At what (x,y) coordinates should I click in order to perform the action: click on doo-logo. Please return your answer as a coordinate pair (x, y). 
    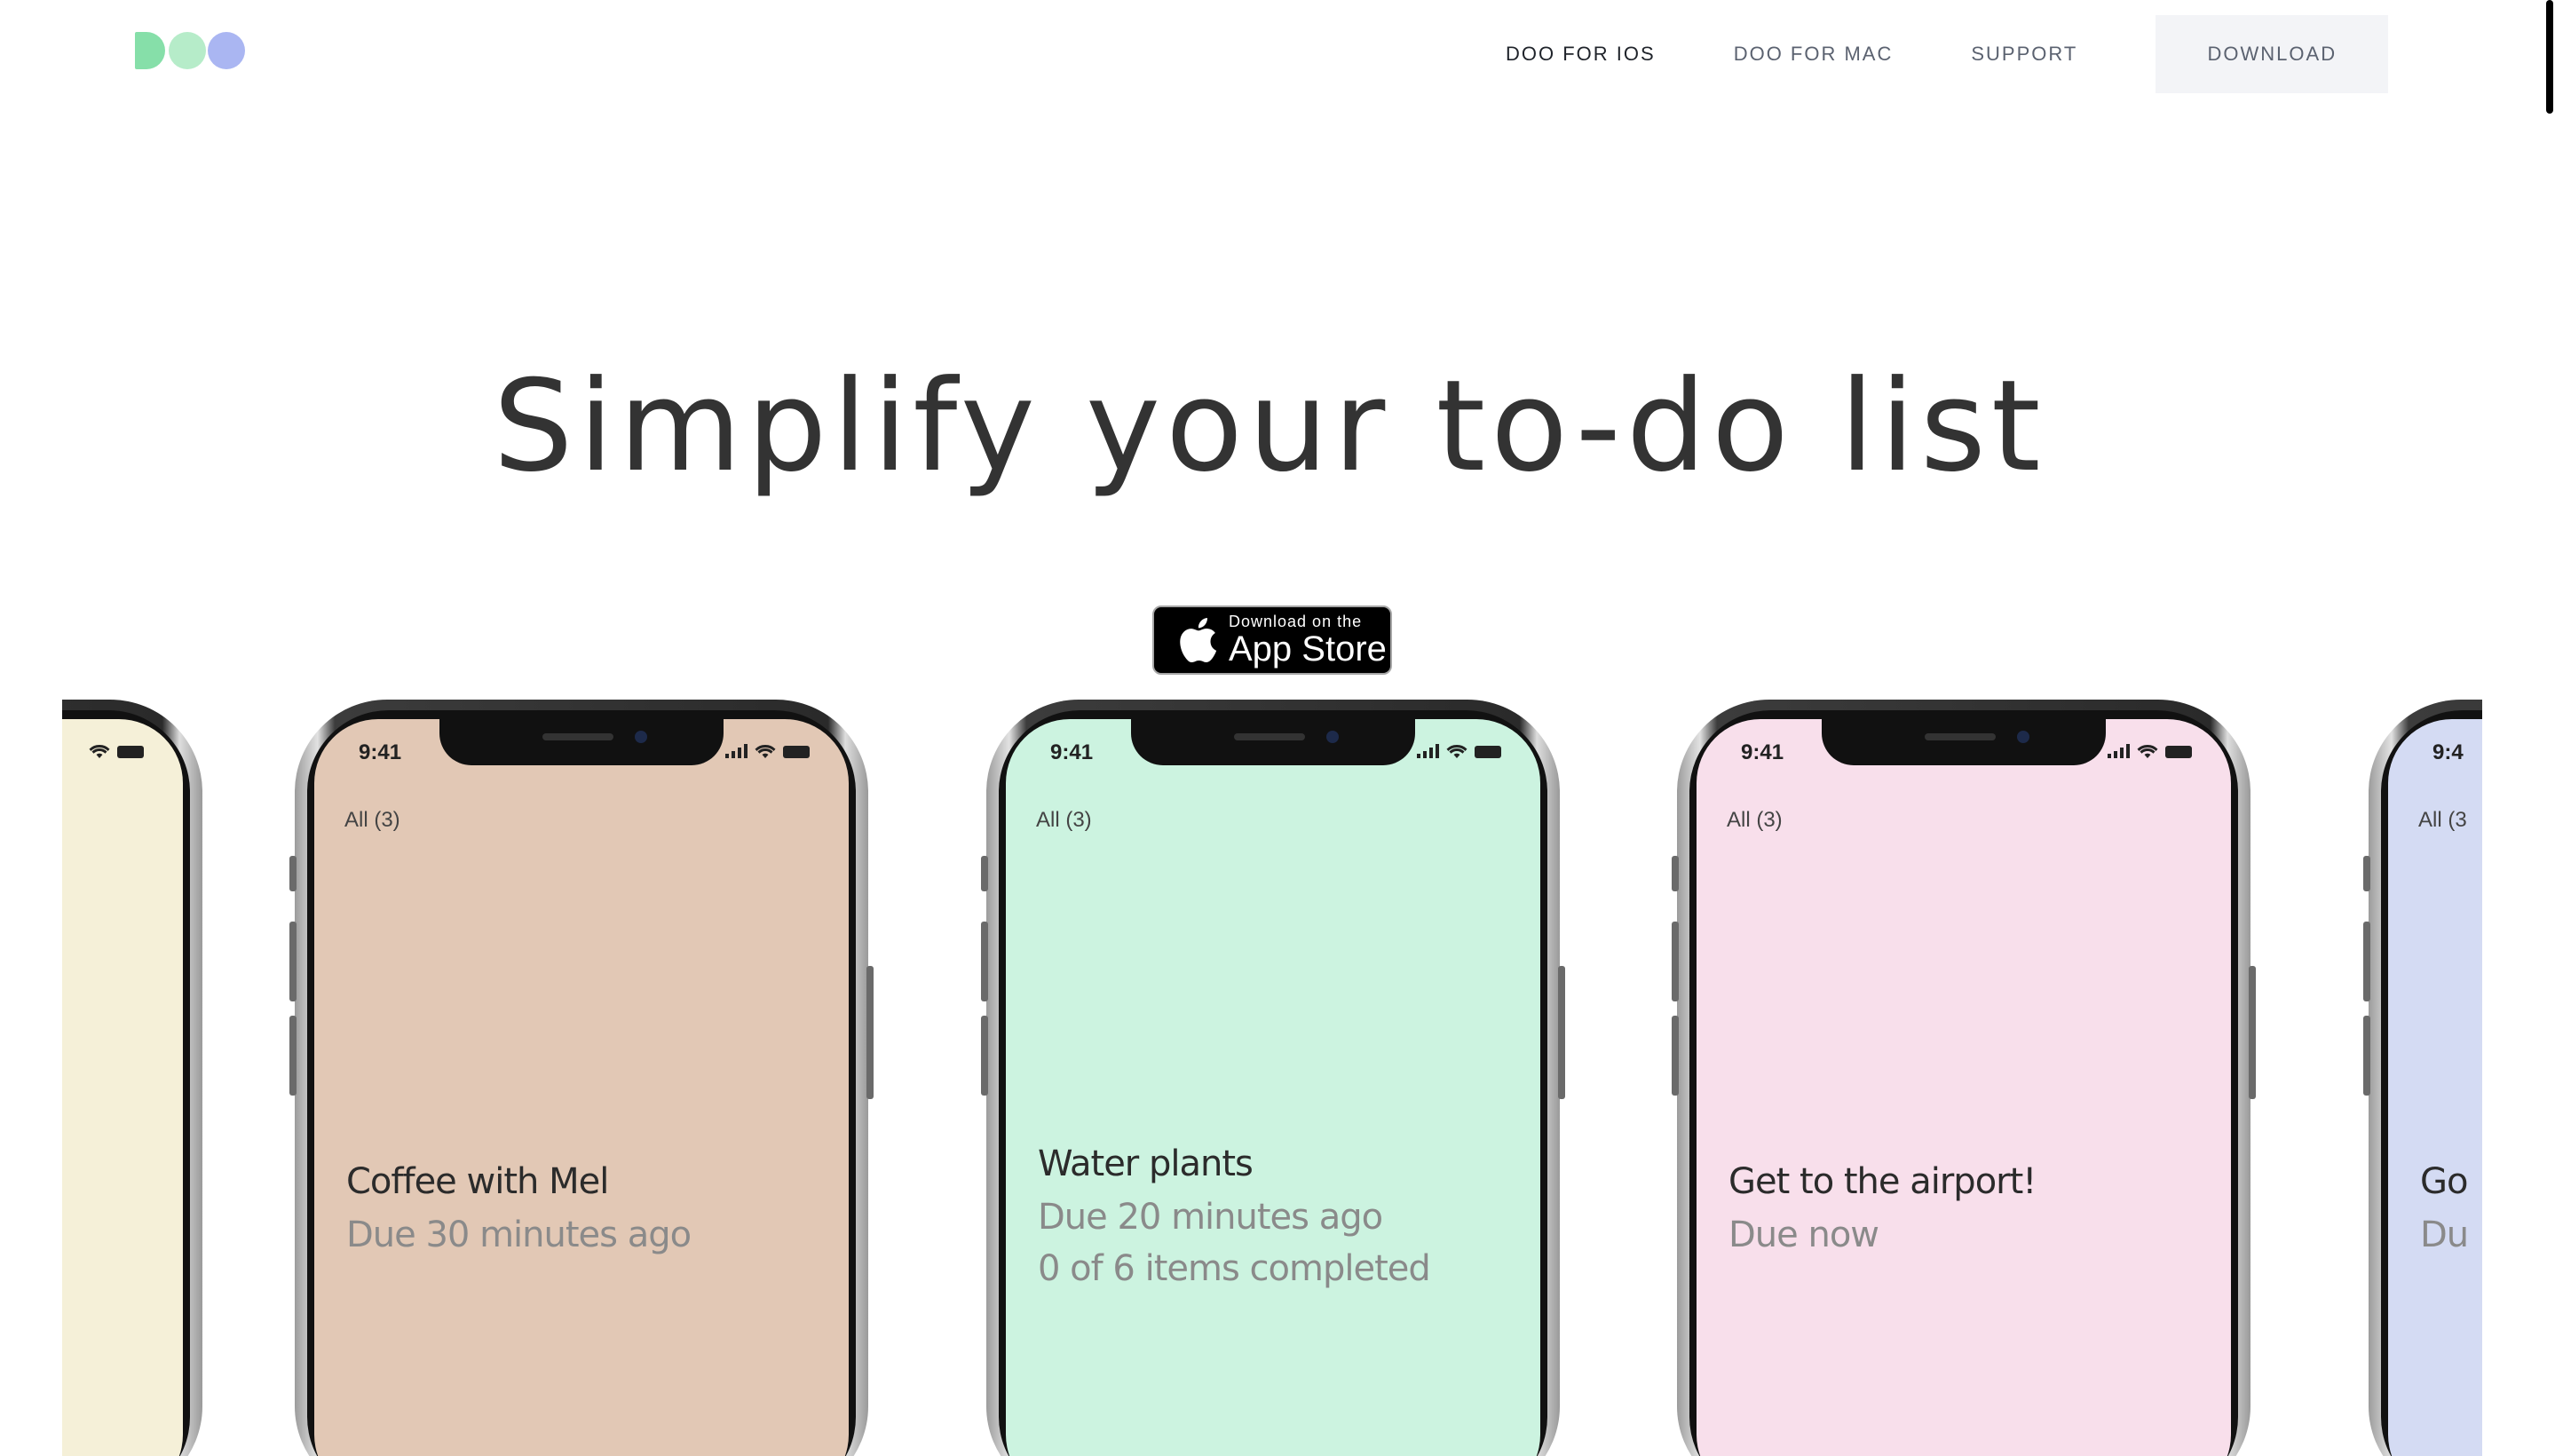
    Looking at the image, I should click on (190, 51).